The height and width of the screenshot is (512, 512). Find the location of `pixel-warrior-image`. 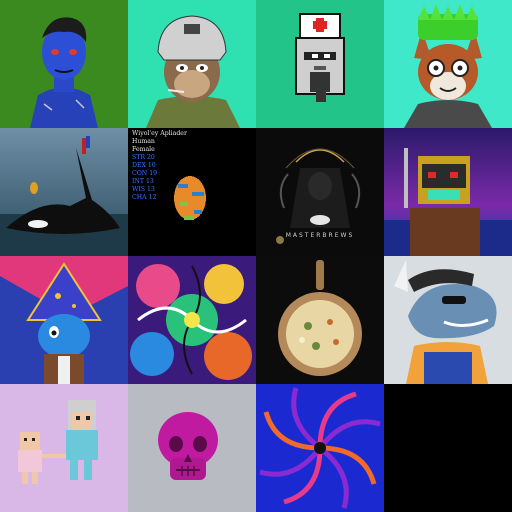

pixel-warrior-image is located at coordinates (448, 192).